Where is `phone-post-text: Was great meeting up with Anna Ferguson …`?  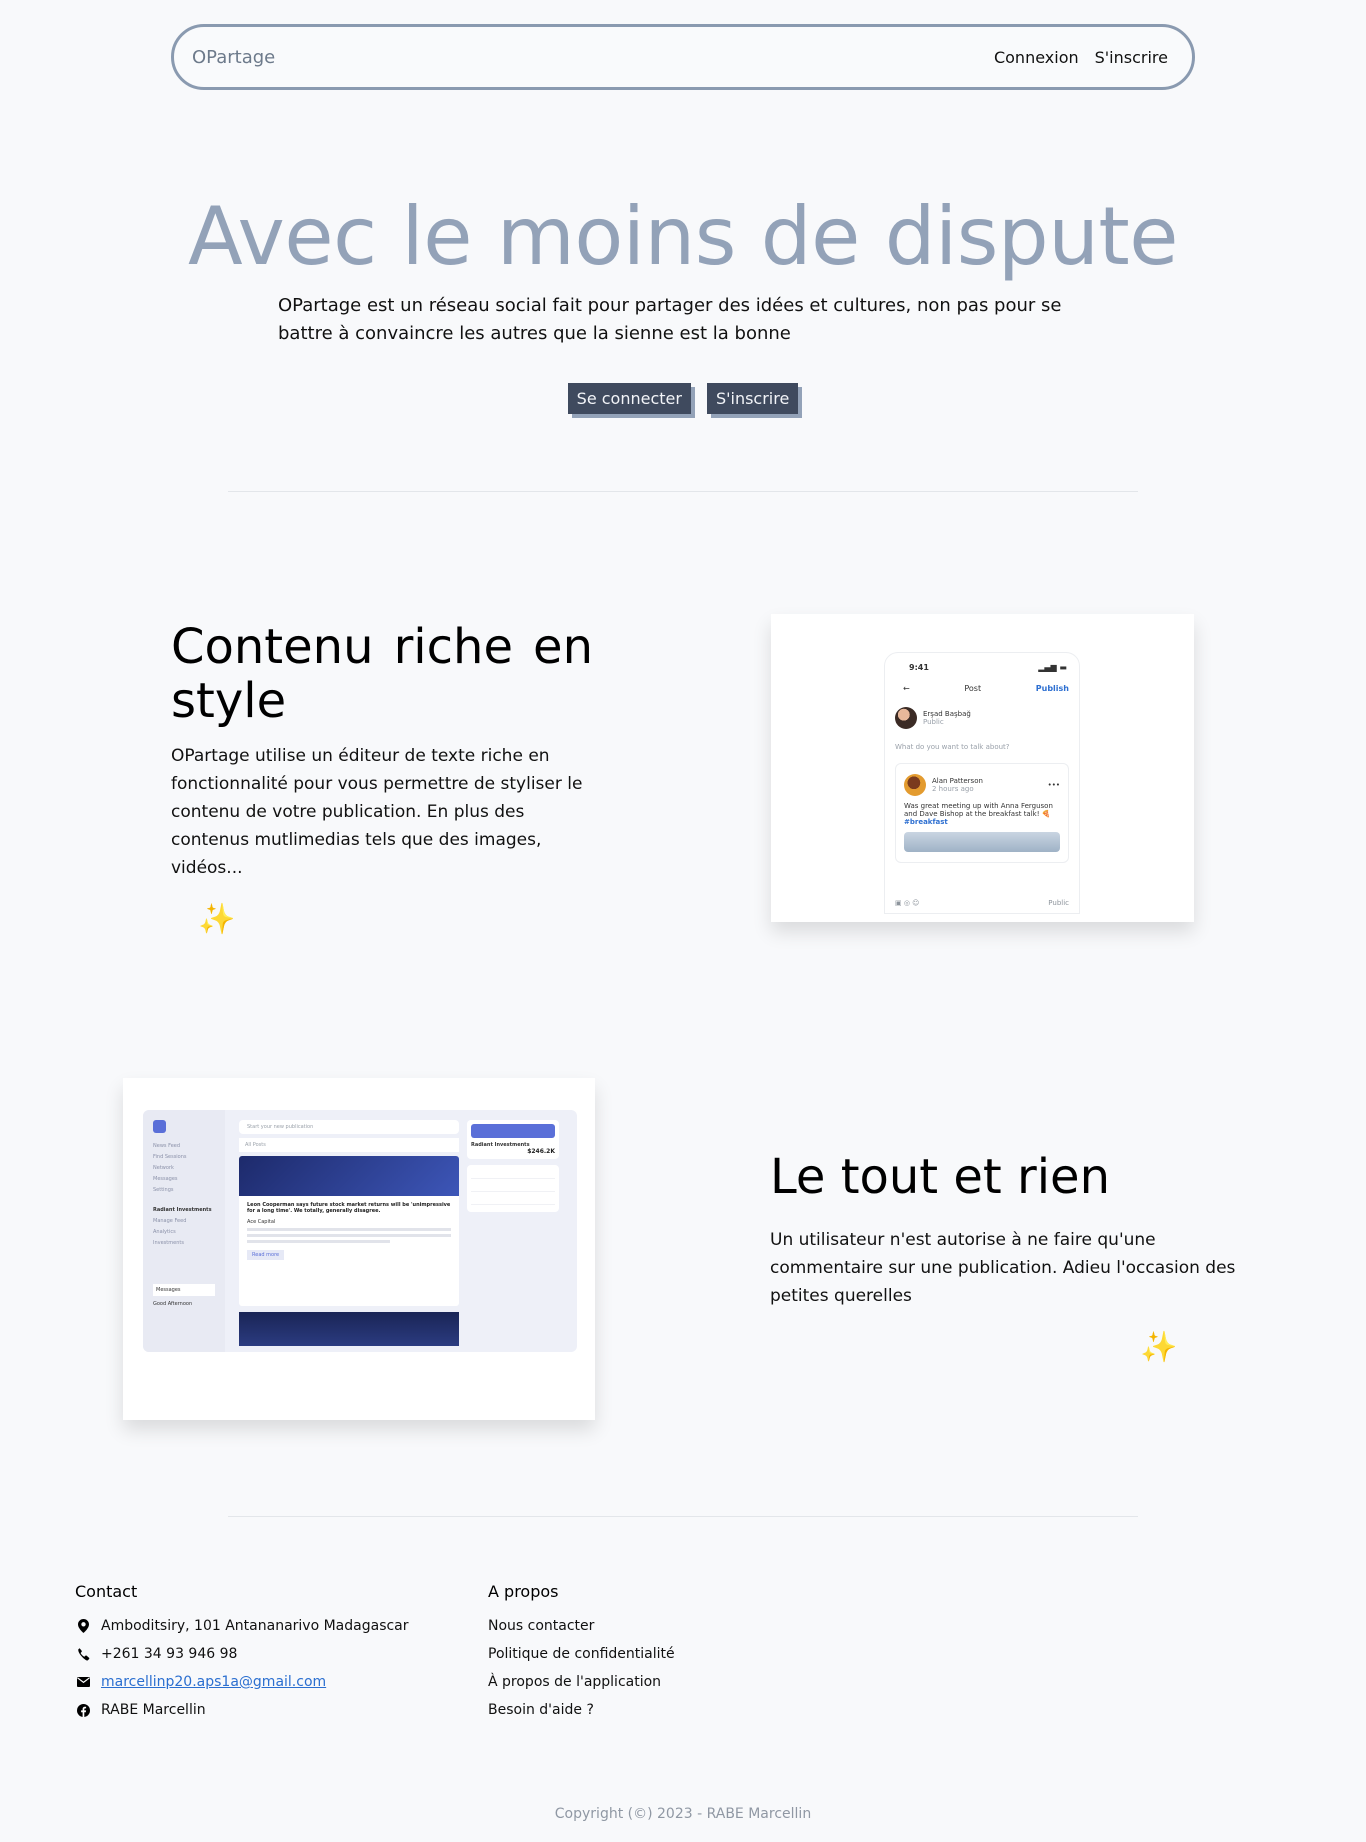 phone-post-text: Was great meeting up with Anna Ferguson … is located at coordinates (978, 810).